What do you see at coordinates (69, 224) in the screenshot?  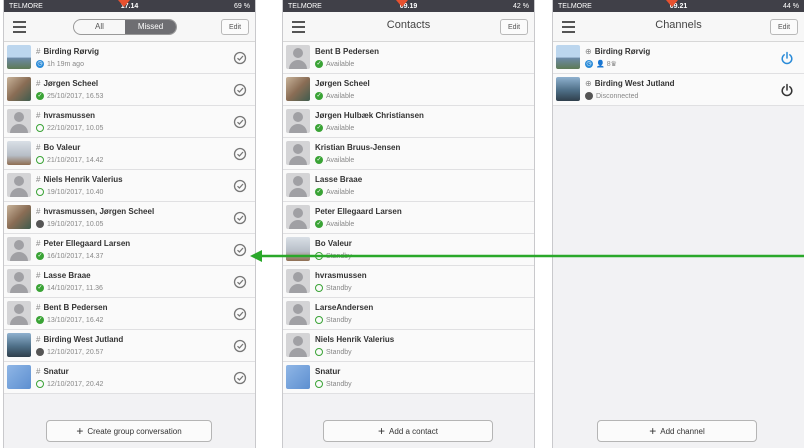 I see `conversation-timestamp: 19/10/2017, 10.05` at bounding box center [69, 224].